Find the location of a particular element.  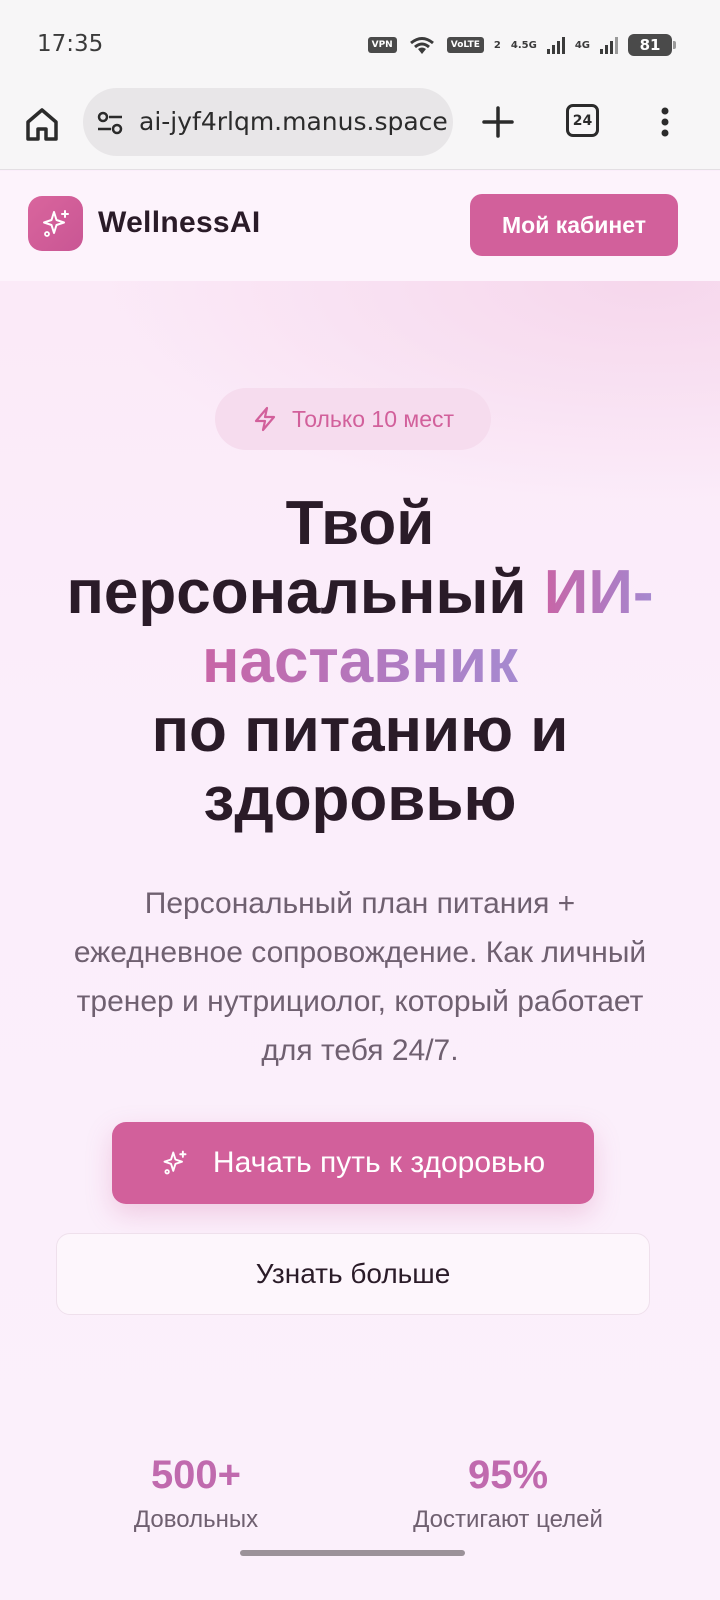

home-icon is located at coordinates (42, 124).